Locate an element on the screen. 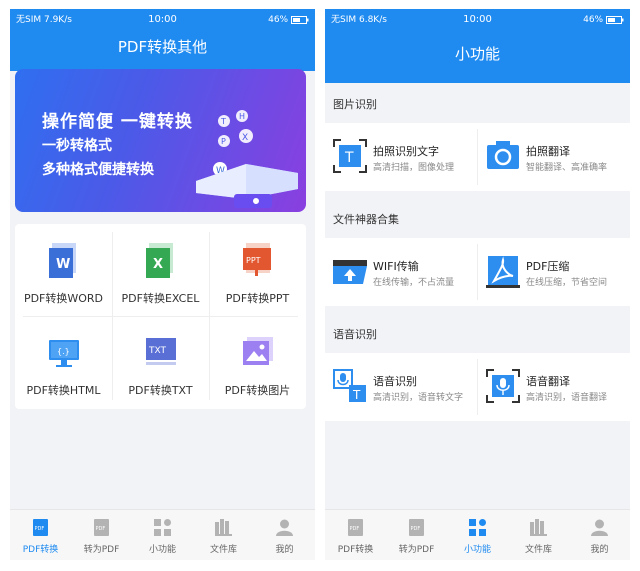  section-title: 语音识别 is located at coordinates (355, 334).